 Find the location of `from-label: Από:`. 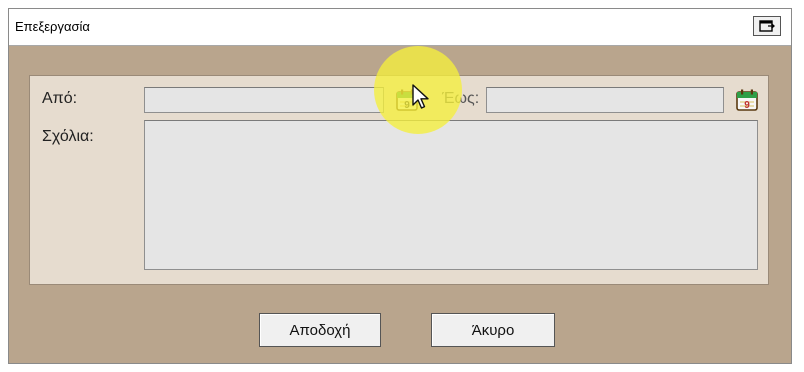

from-label: Από: is located at coordinates (60, 98).